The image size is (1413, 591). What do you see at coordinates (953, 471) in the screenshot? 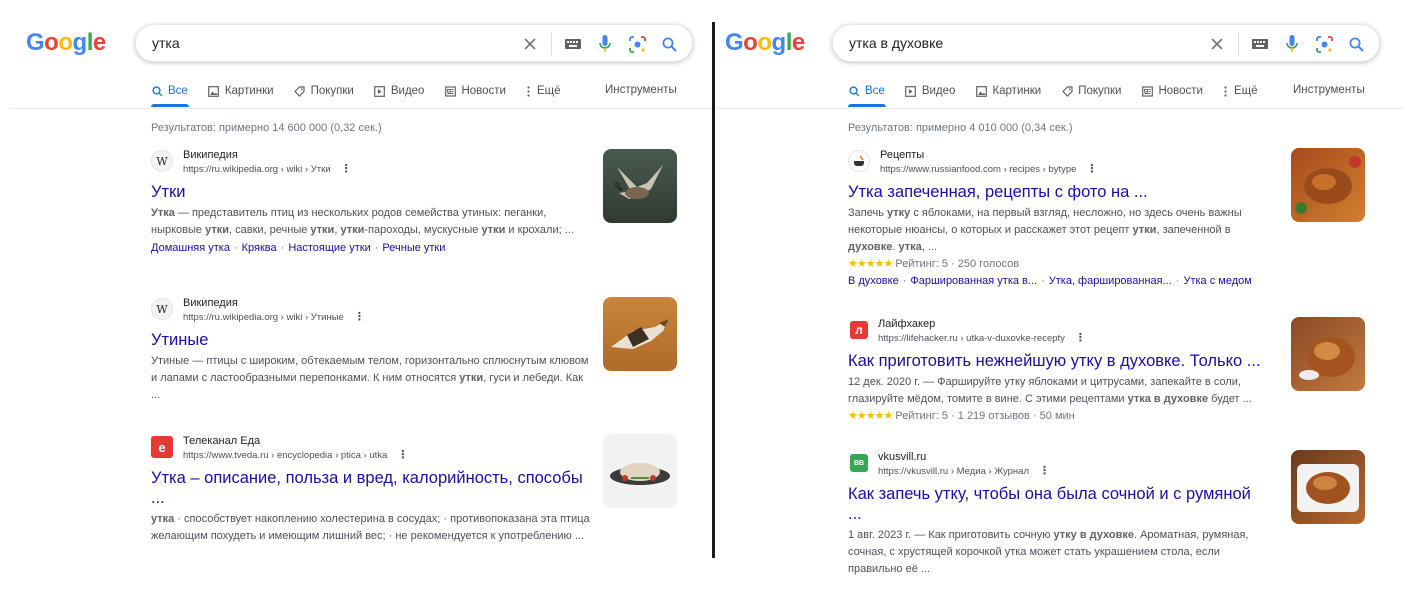
I see `result-url: https://vkusvill.ru › Медиа › Журнал` at bounding box center [953, 471].